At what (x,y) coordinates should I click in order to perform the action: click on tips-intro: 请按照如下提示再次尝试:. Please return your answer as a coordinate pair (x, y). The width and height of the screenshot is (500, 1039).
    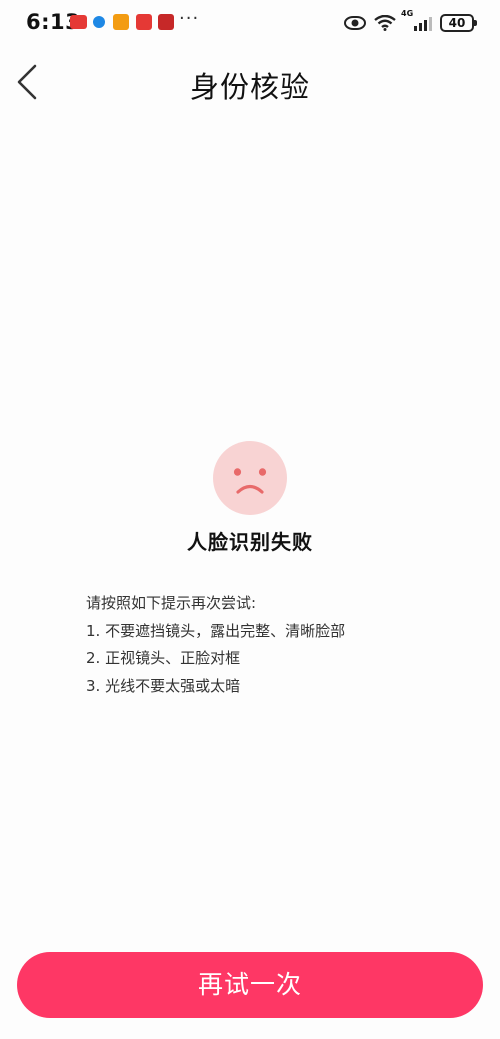
    Looking at the image, I should click on (171, 603).